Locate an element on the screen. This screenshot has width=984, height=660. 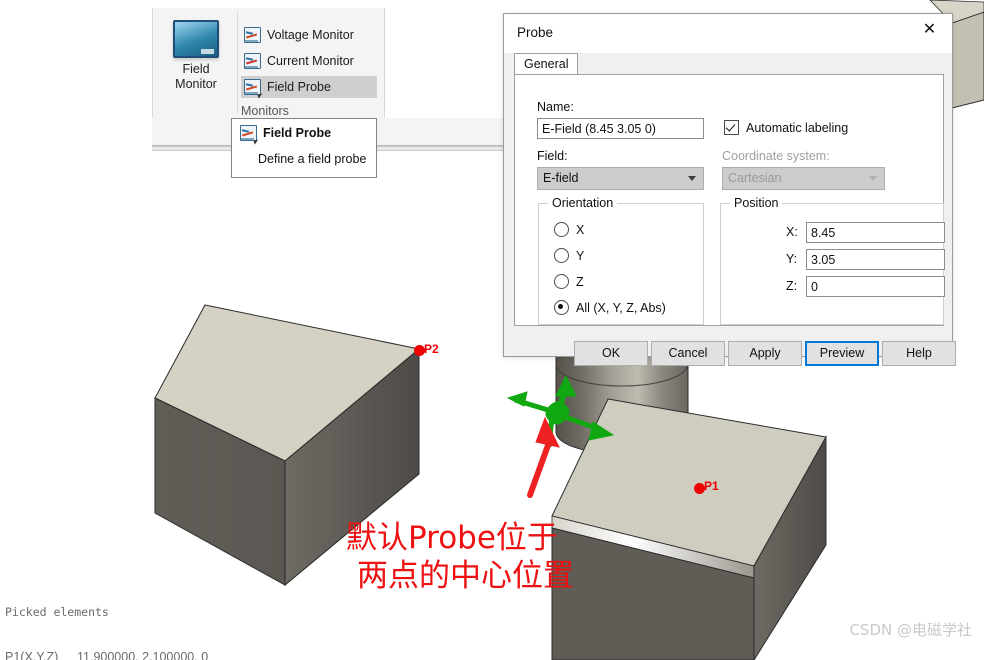
orientation-option-label: All (X, Y, Z, Abs) is located at coordinates (621, 307).